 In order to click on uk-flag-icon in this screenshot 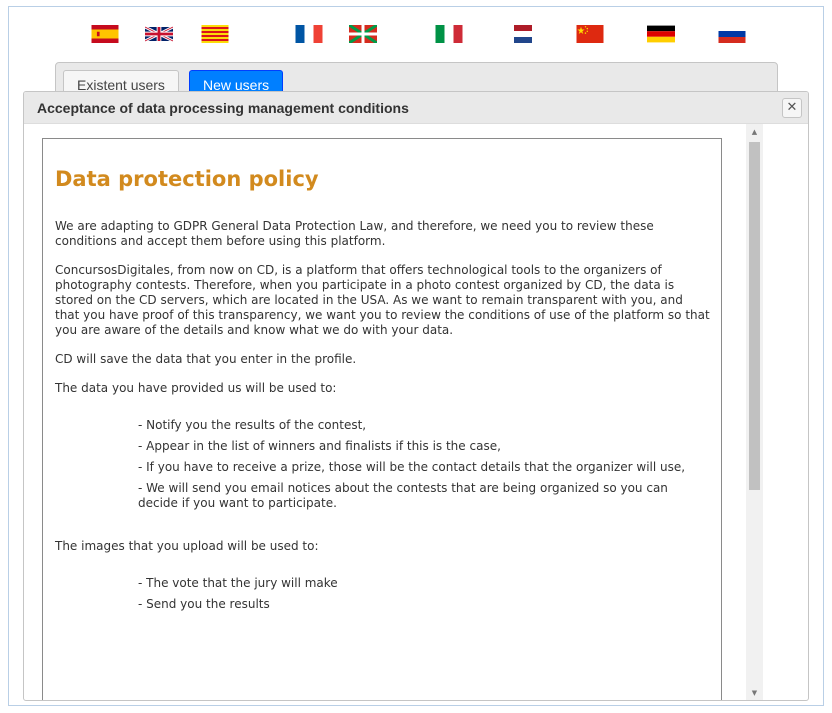, I will do `click(159, 34)`.